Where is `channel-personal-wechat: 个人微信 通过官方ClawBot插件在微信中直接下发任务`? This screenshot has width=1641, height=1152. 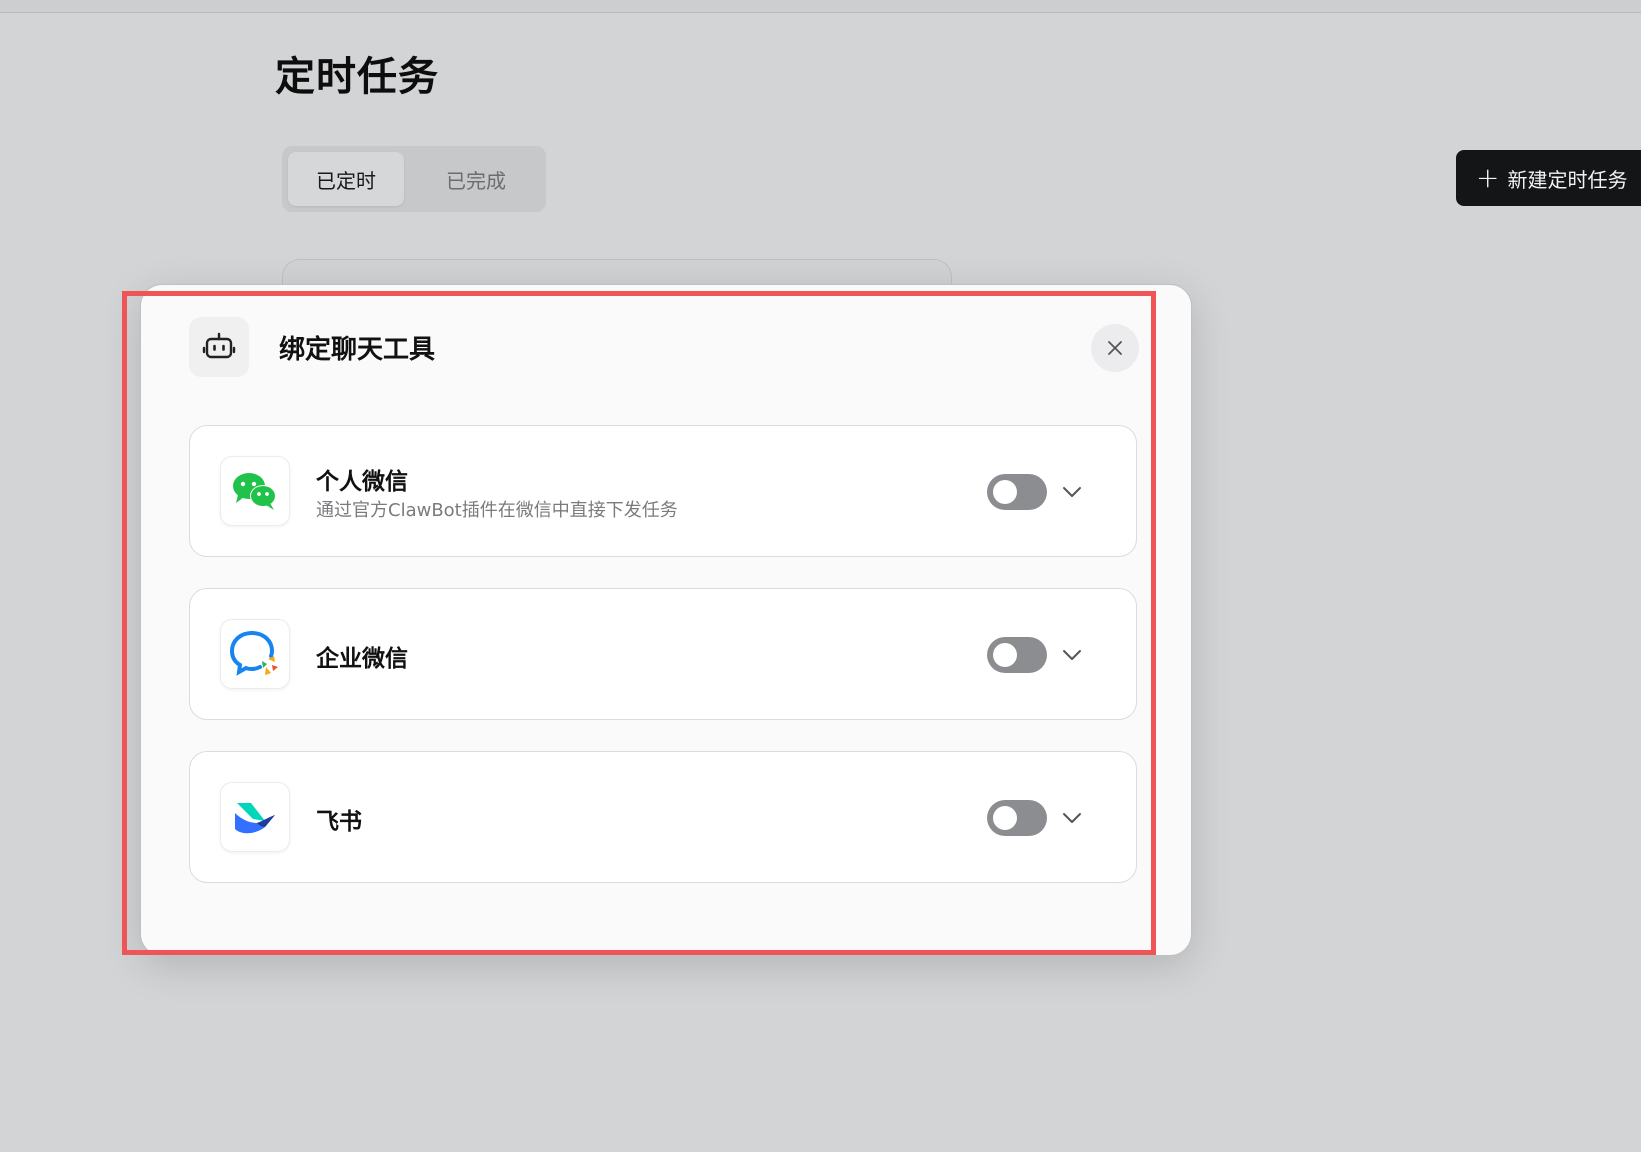
channel-personal-wechat: 个人微信 通过官方ClawBot插件在微信中直接下发任务 is located at coordinates (663, 491).